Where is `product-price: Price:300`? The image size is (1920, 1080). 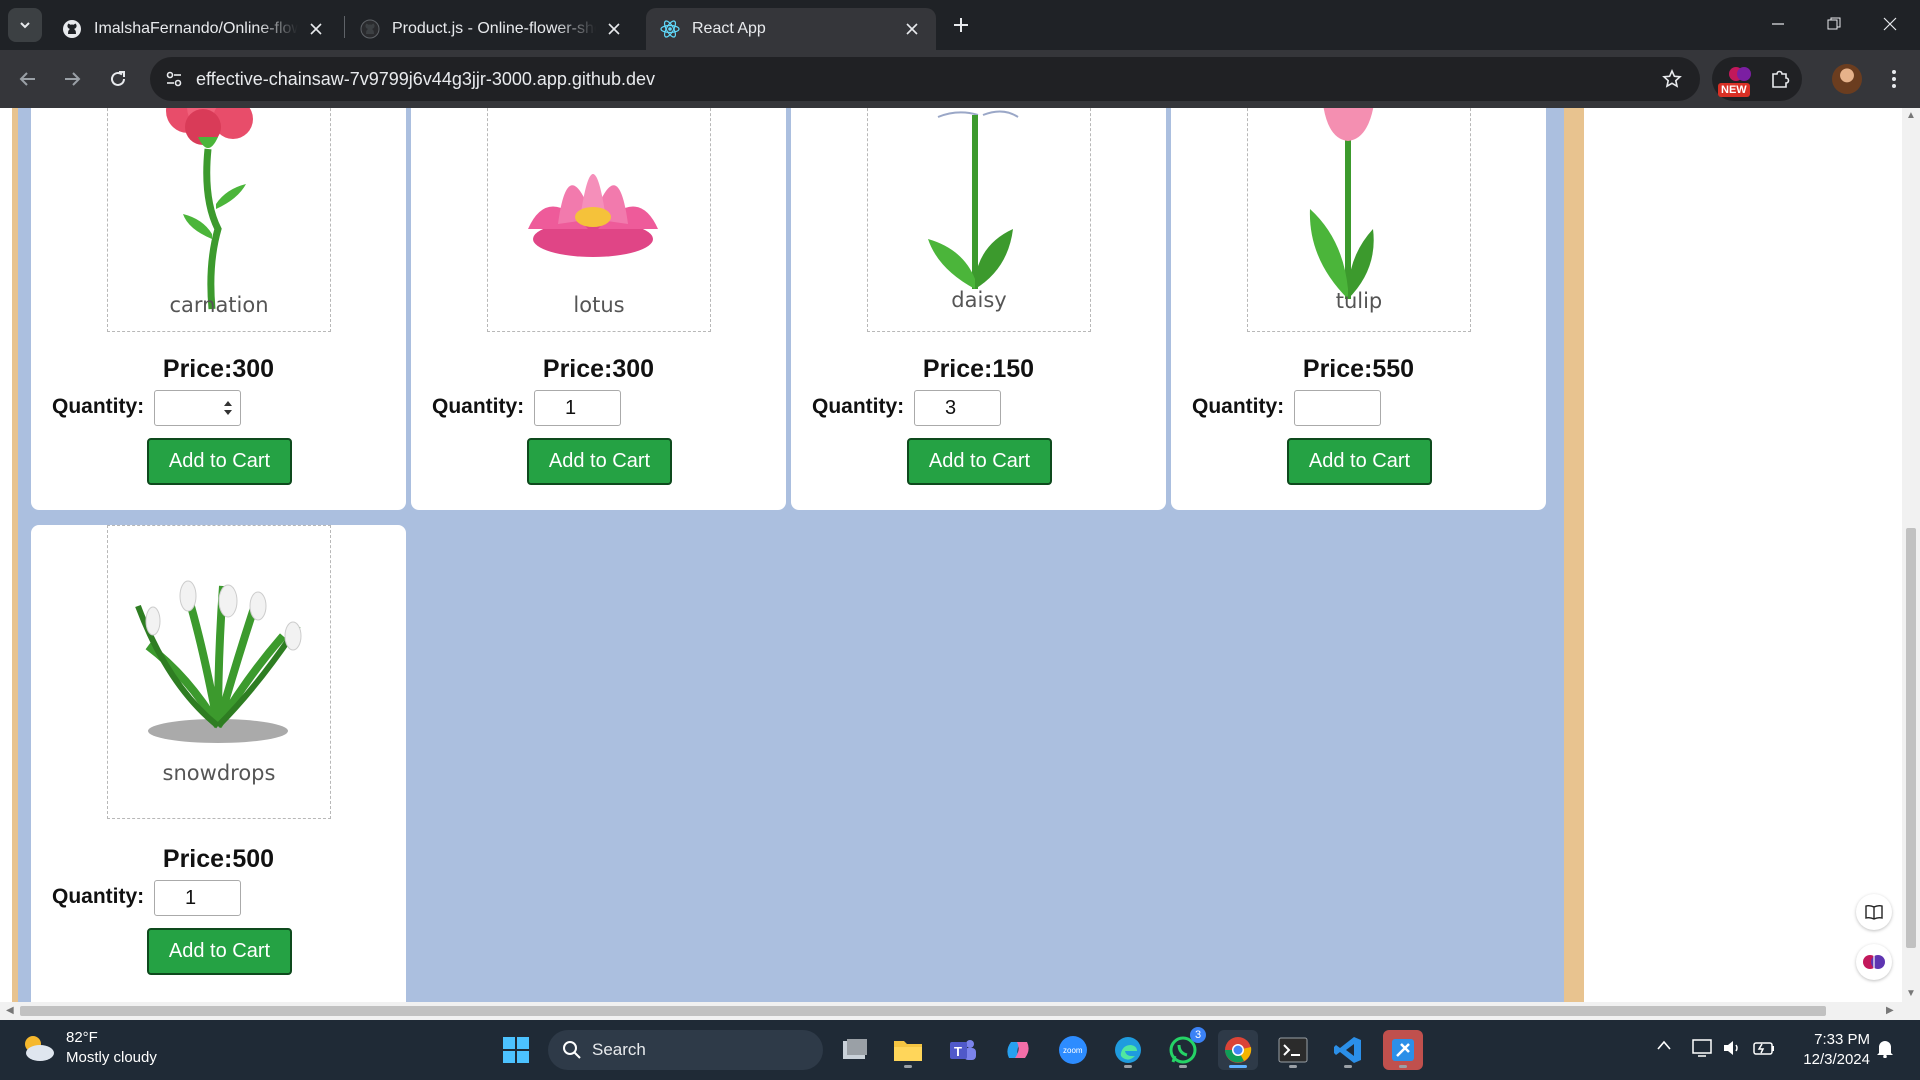 product-price: Price:300 is located at coordinates (218, 369).